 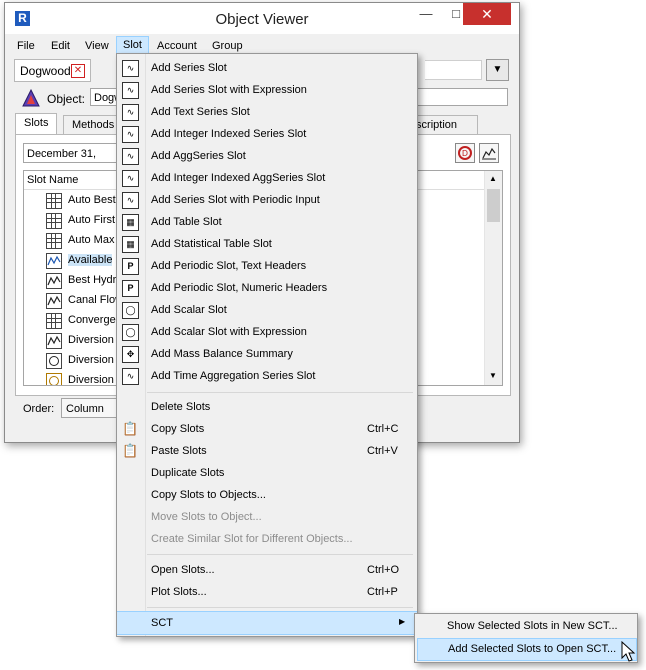 I want to click on copy-icon: 📋, so click(x=130, y=428).